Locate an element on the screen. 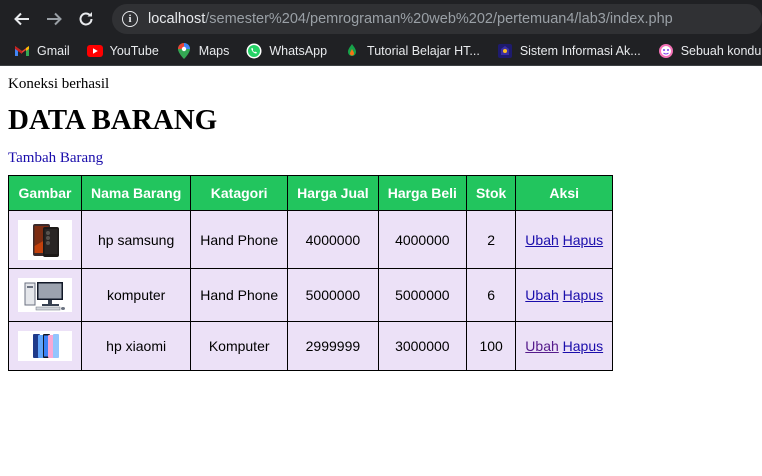 This screenshot has height=476, width=762. reload-button is located at coordinates (86, 19).